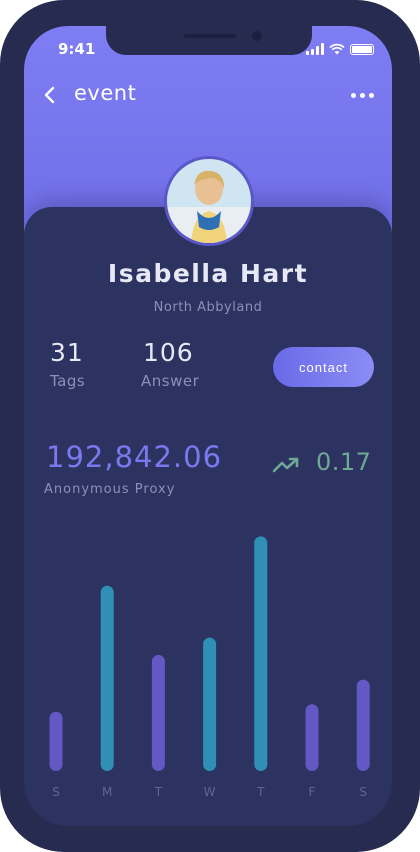  Describe the element at coordinates (105, 93) in the screenshot. I see `page-title: event` at that location.